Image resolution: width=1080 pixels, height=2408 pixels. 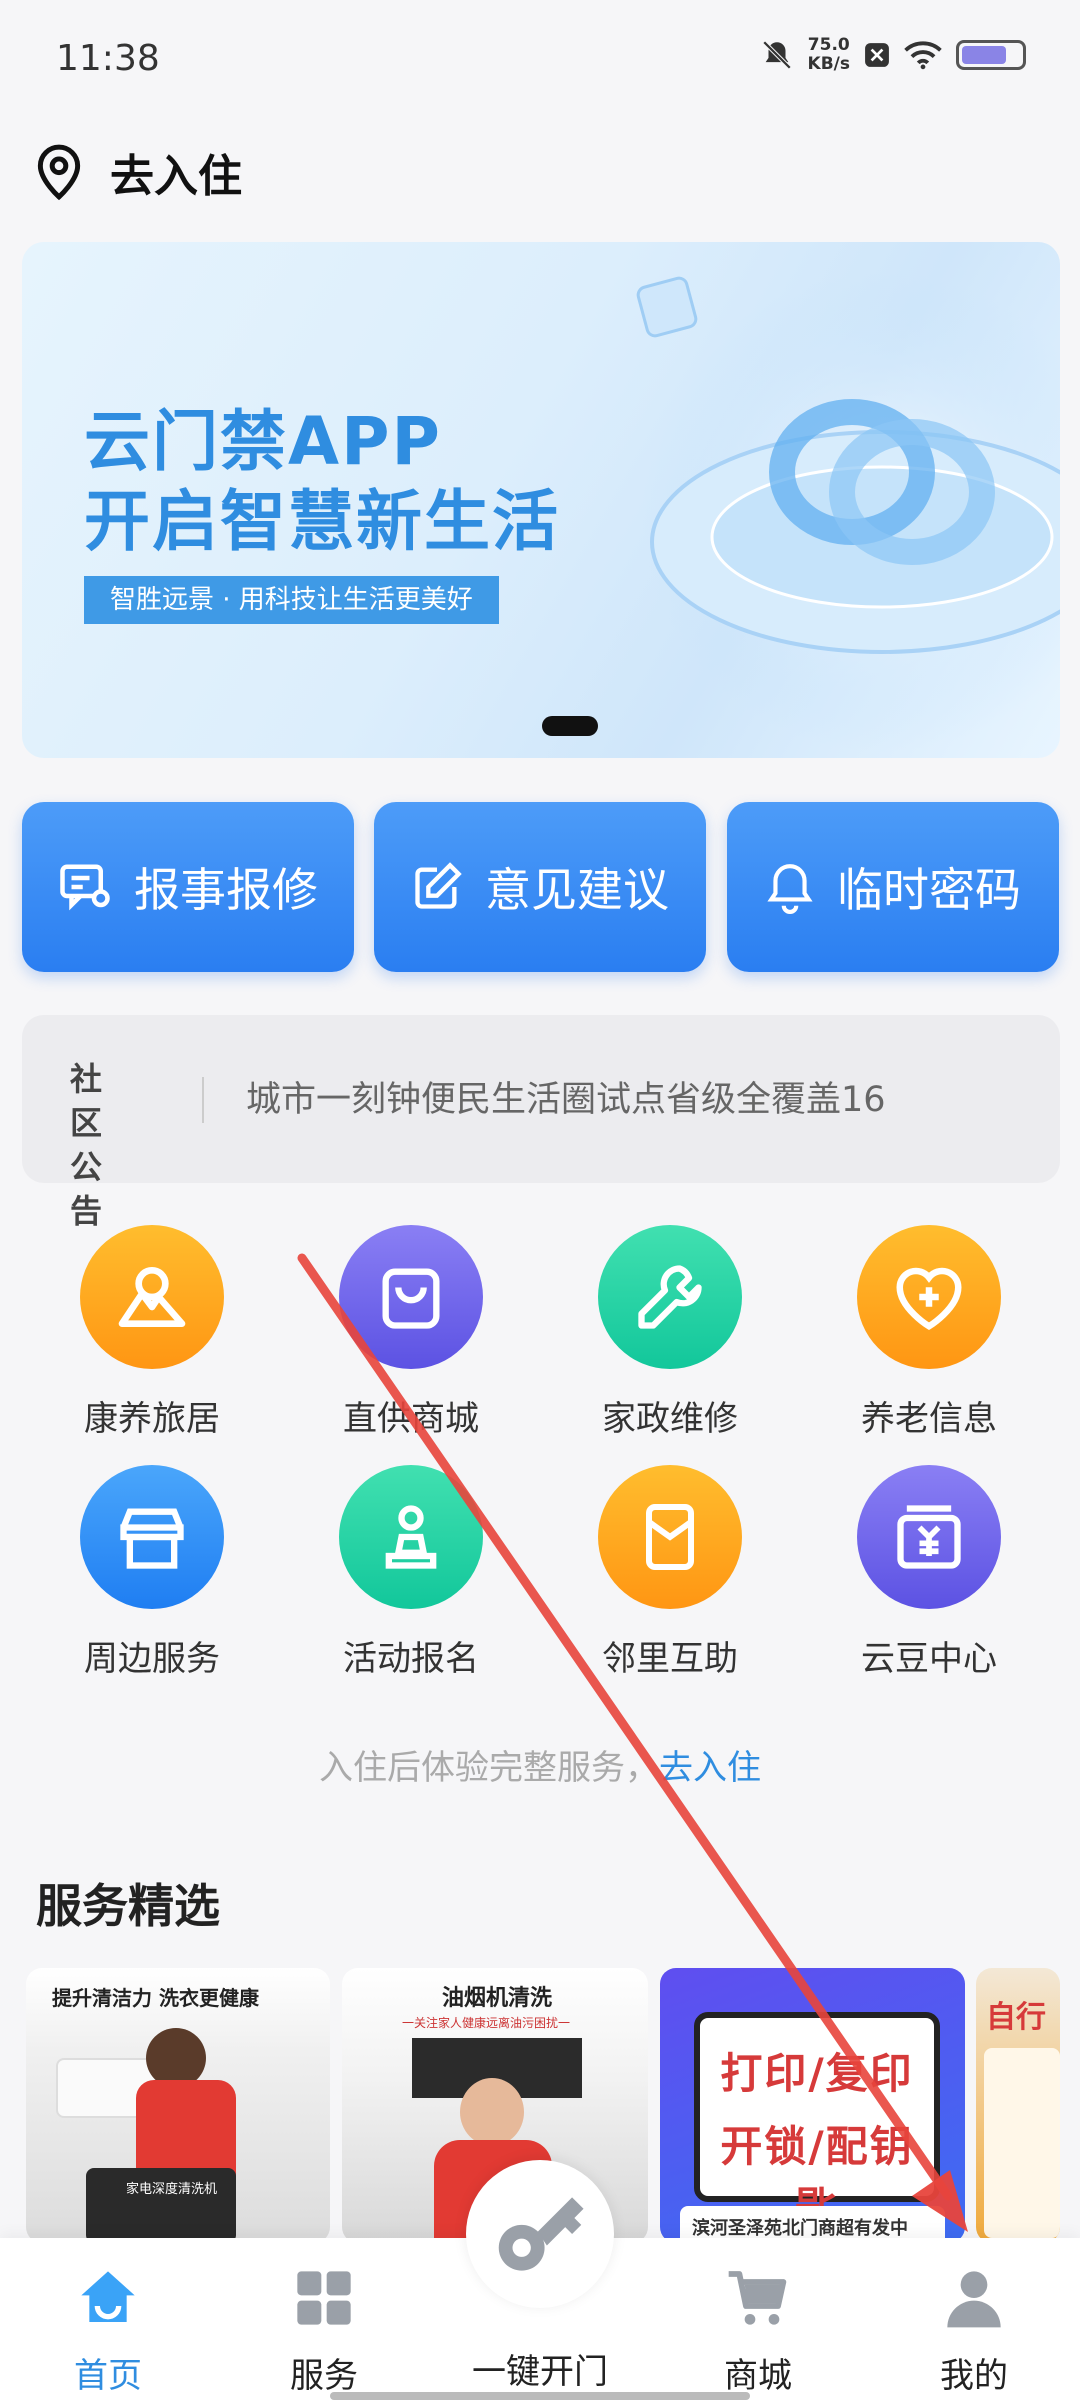 What do you see at coordinates (152, 1659) in the screenshot?
I see `service-label: 周边服务` at bounding box center [152, 1659].